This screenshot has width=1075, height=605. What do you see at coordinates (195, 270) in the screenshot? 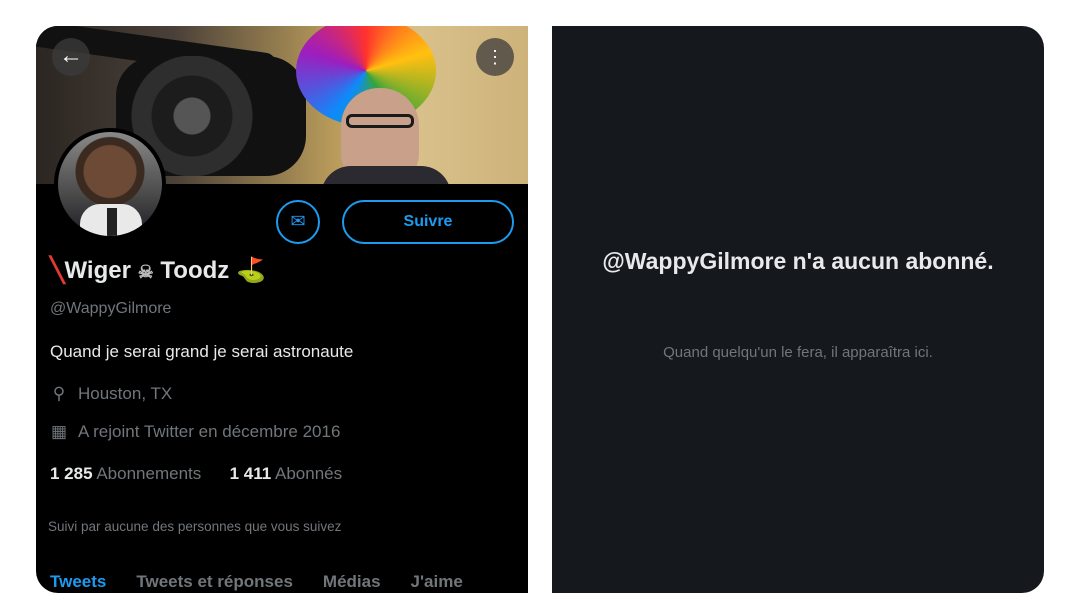
I see `display-name-second: Toodz` at bounding box center [195, 270].